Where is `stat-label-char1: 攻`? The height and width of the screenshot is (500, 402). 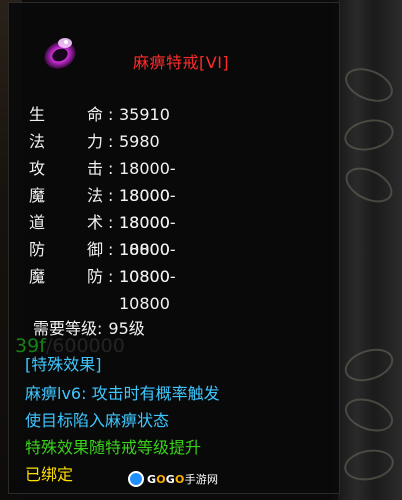 stat-label-char1: 攻 is located at coordinates (37, 168).